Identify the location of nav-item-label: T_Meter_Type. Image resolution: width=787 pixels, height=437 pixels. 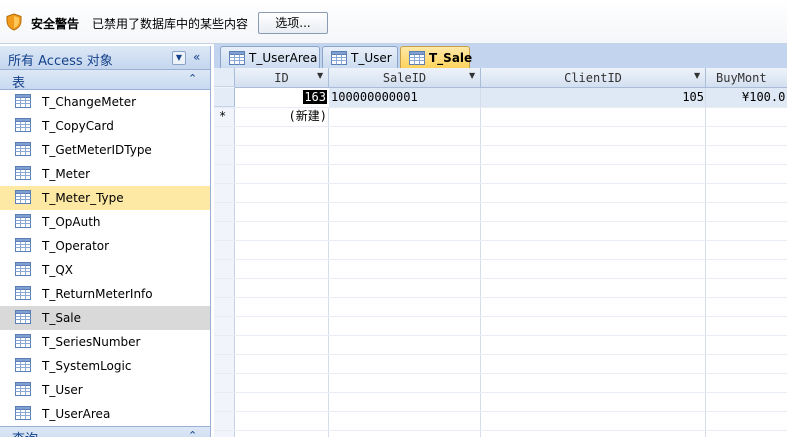
(83, 198).